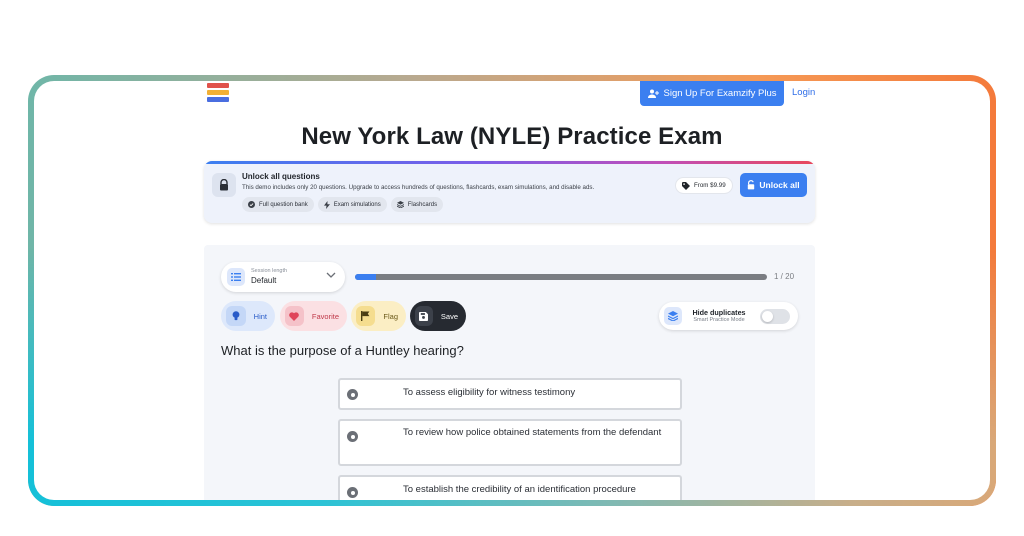 The height and width of the screenshot is (536, 1024). I want to click on price-badge: From $9.99, so click(704, 185).